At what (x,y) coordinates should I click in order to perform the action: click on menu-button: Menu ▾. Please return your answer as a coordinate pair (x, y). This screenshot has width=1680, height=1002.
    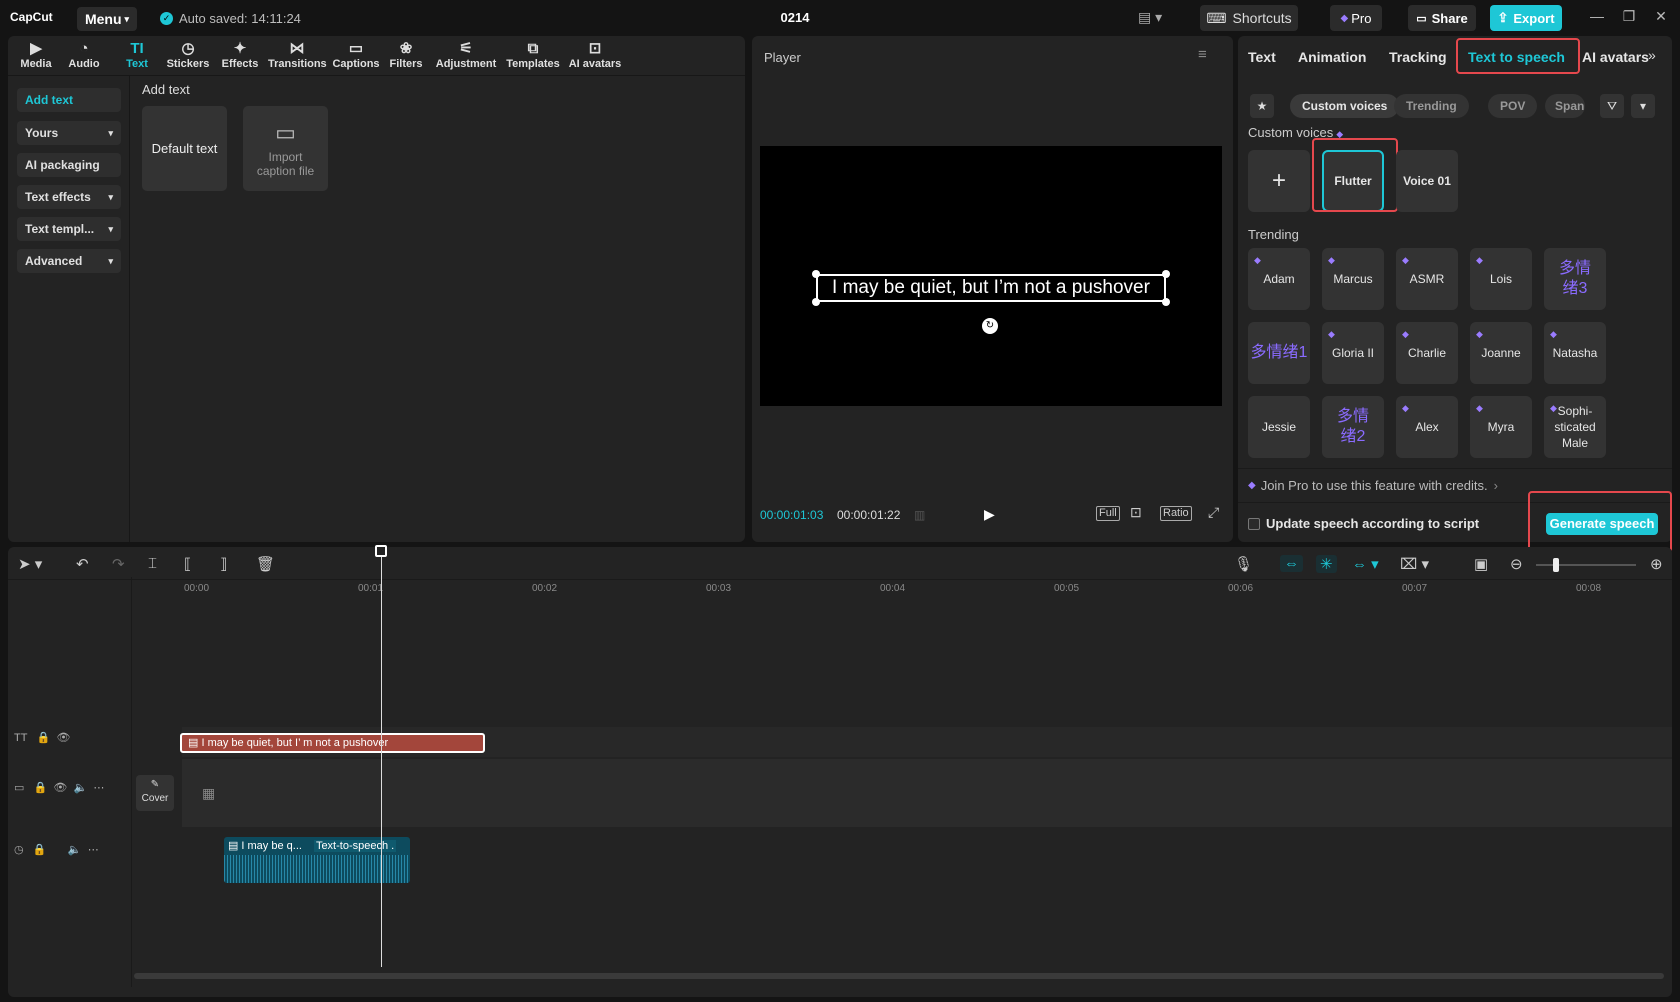
    Looking at the image, I should click on (107, 19).